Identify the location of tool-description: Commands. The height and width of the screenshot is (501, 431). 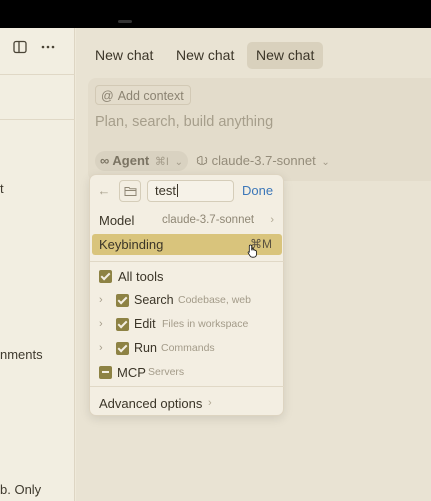
(188, 348).